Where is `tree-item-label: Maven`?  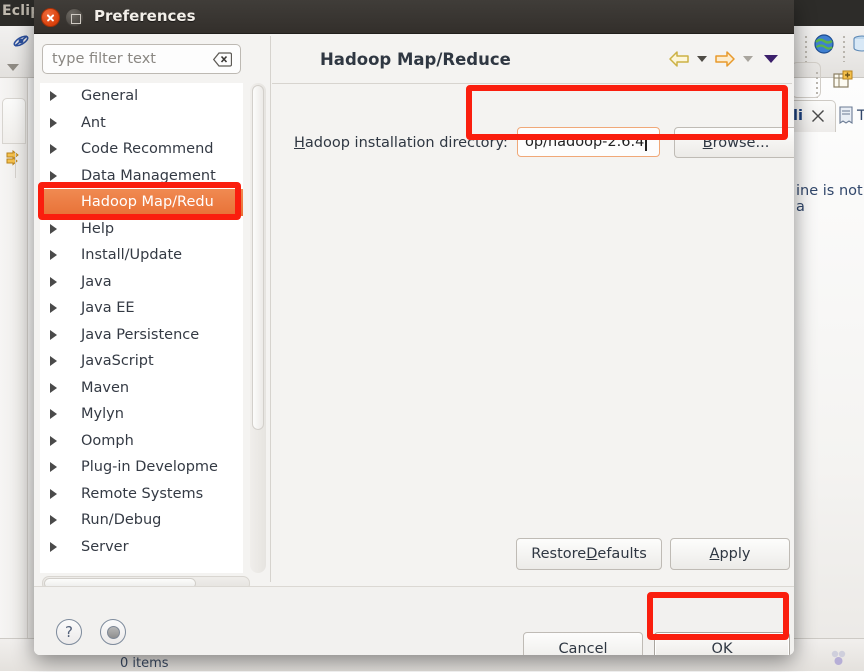 tree-item-label: Maven is located at coordinates (105, 387).